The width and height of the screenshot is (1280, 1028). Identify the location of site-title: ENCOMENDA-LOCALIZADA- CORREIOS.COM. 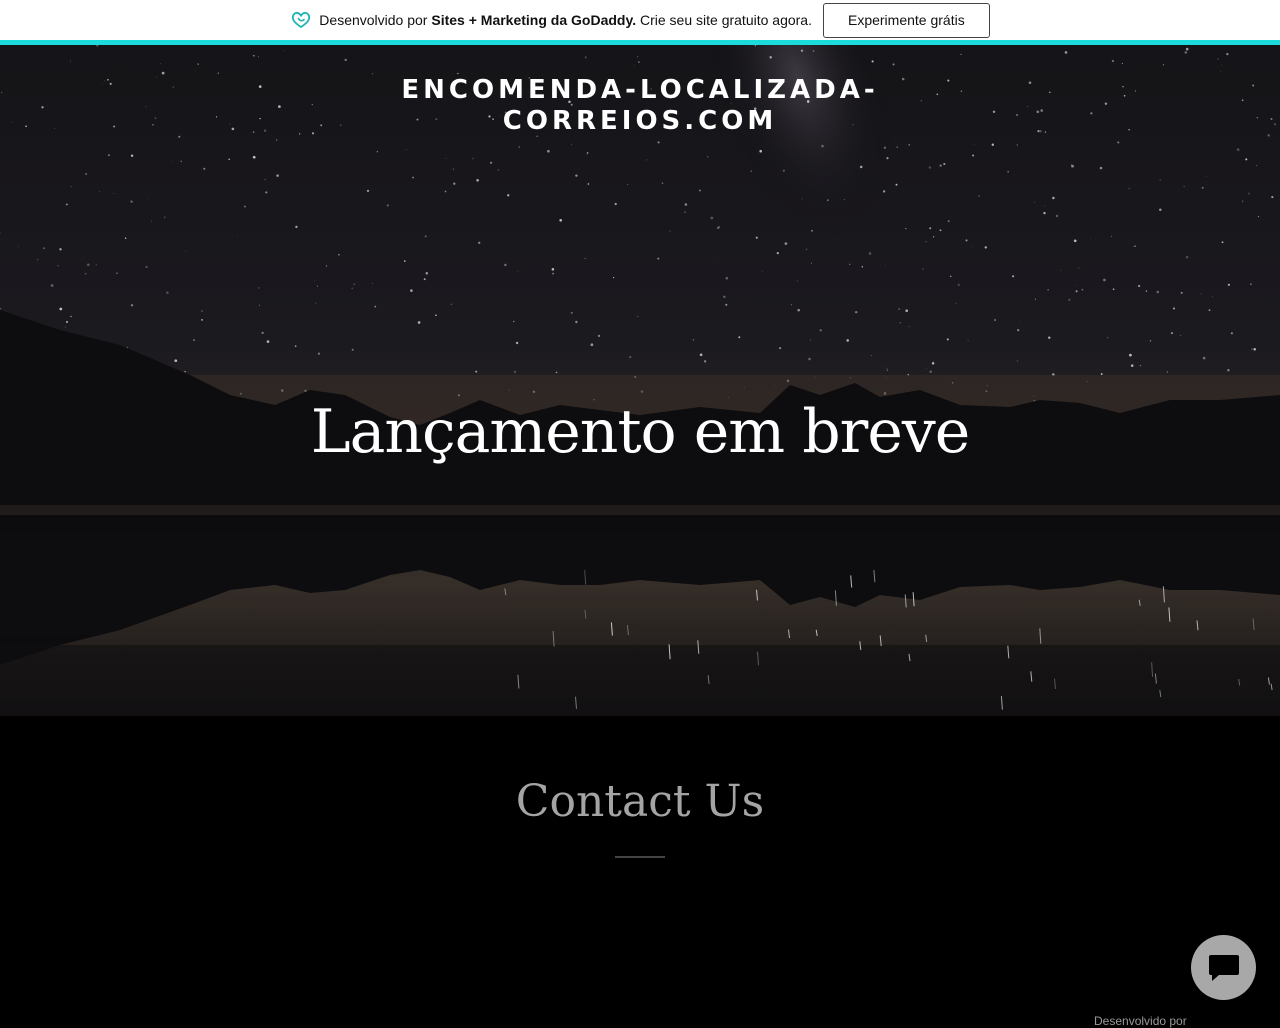
(640, 106).